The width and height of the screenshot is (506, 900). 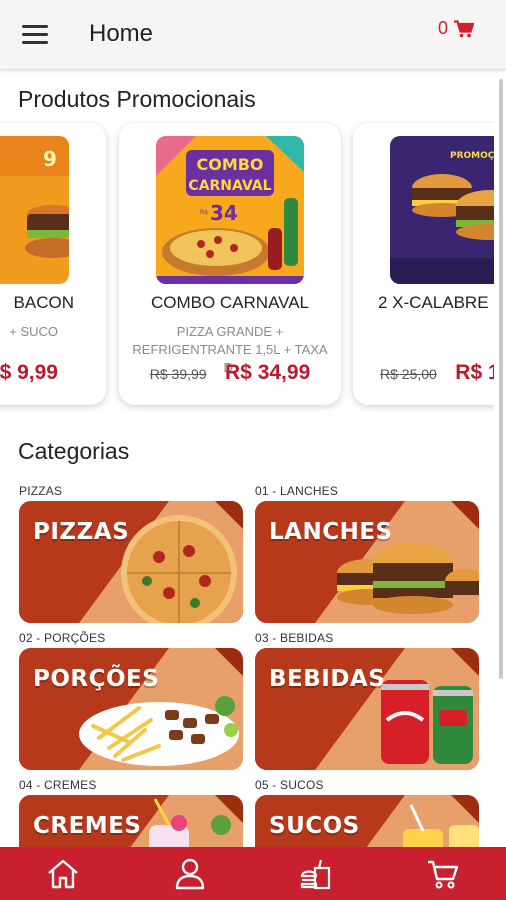 What do you see at coordinates (62, 638) in the screenshot?
I see `category-label: 02 - PORÇÕES` at bounding box center [62, 638].